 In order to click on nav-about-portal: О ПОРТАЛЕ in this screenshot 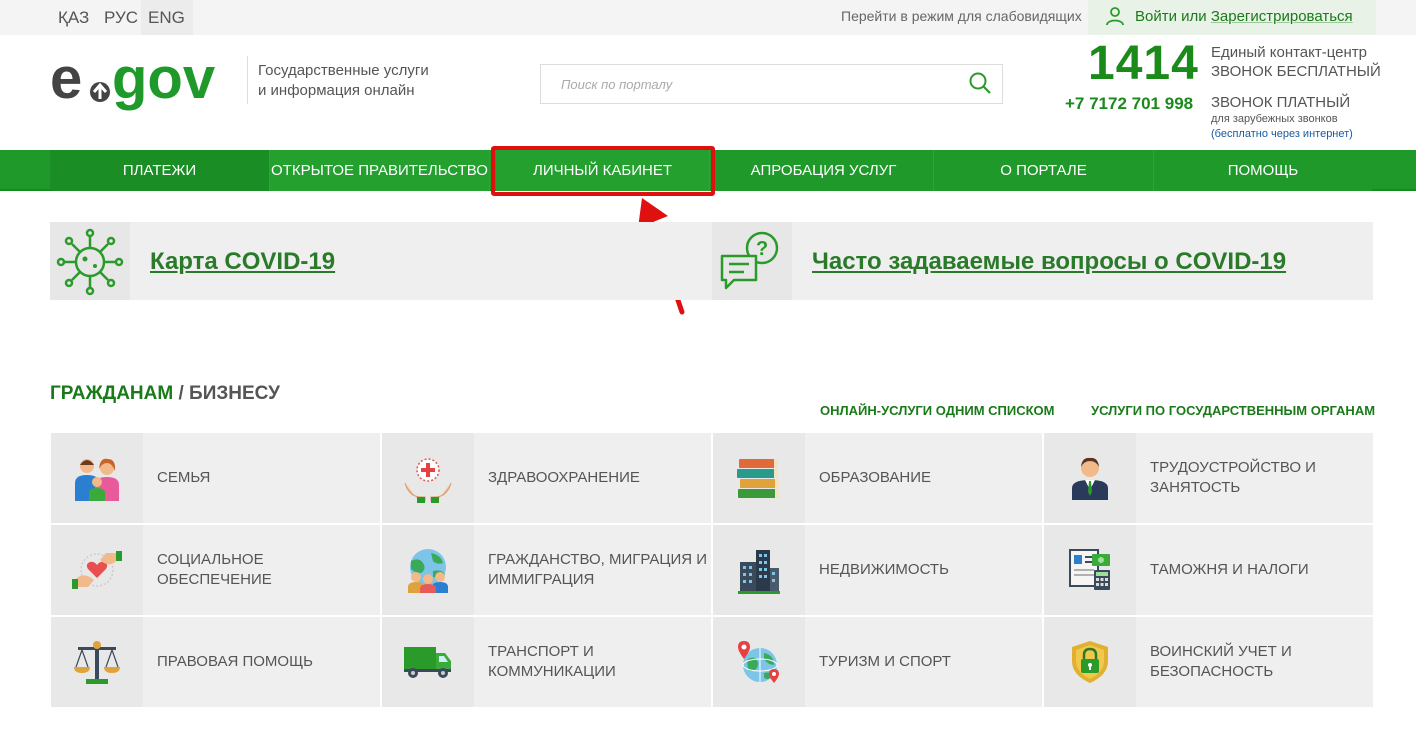, I will do `click(1044, 170)`.